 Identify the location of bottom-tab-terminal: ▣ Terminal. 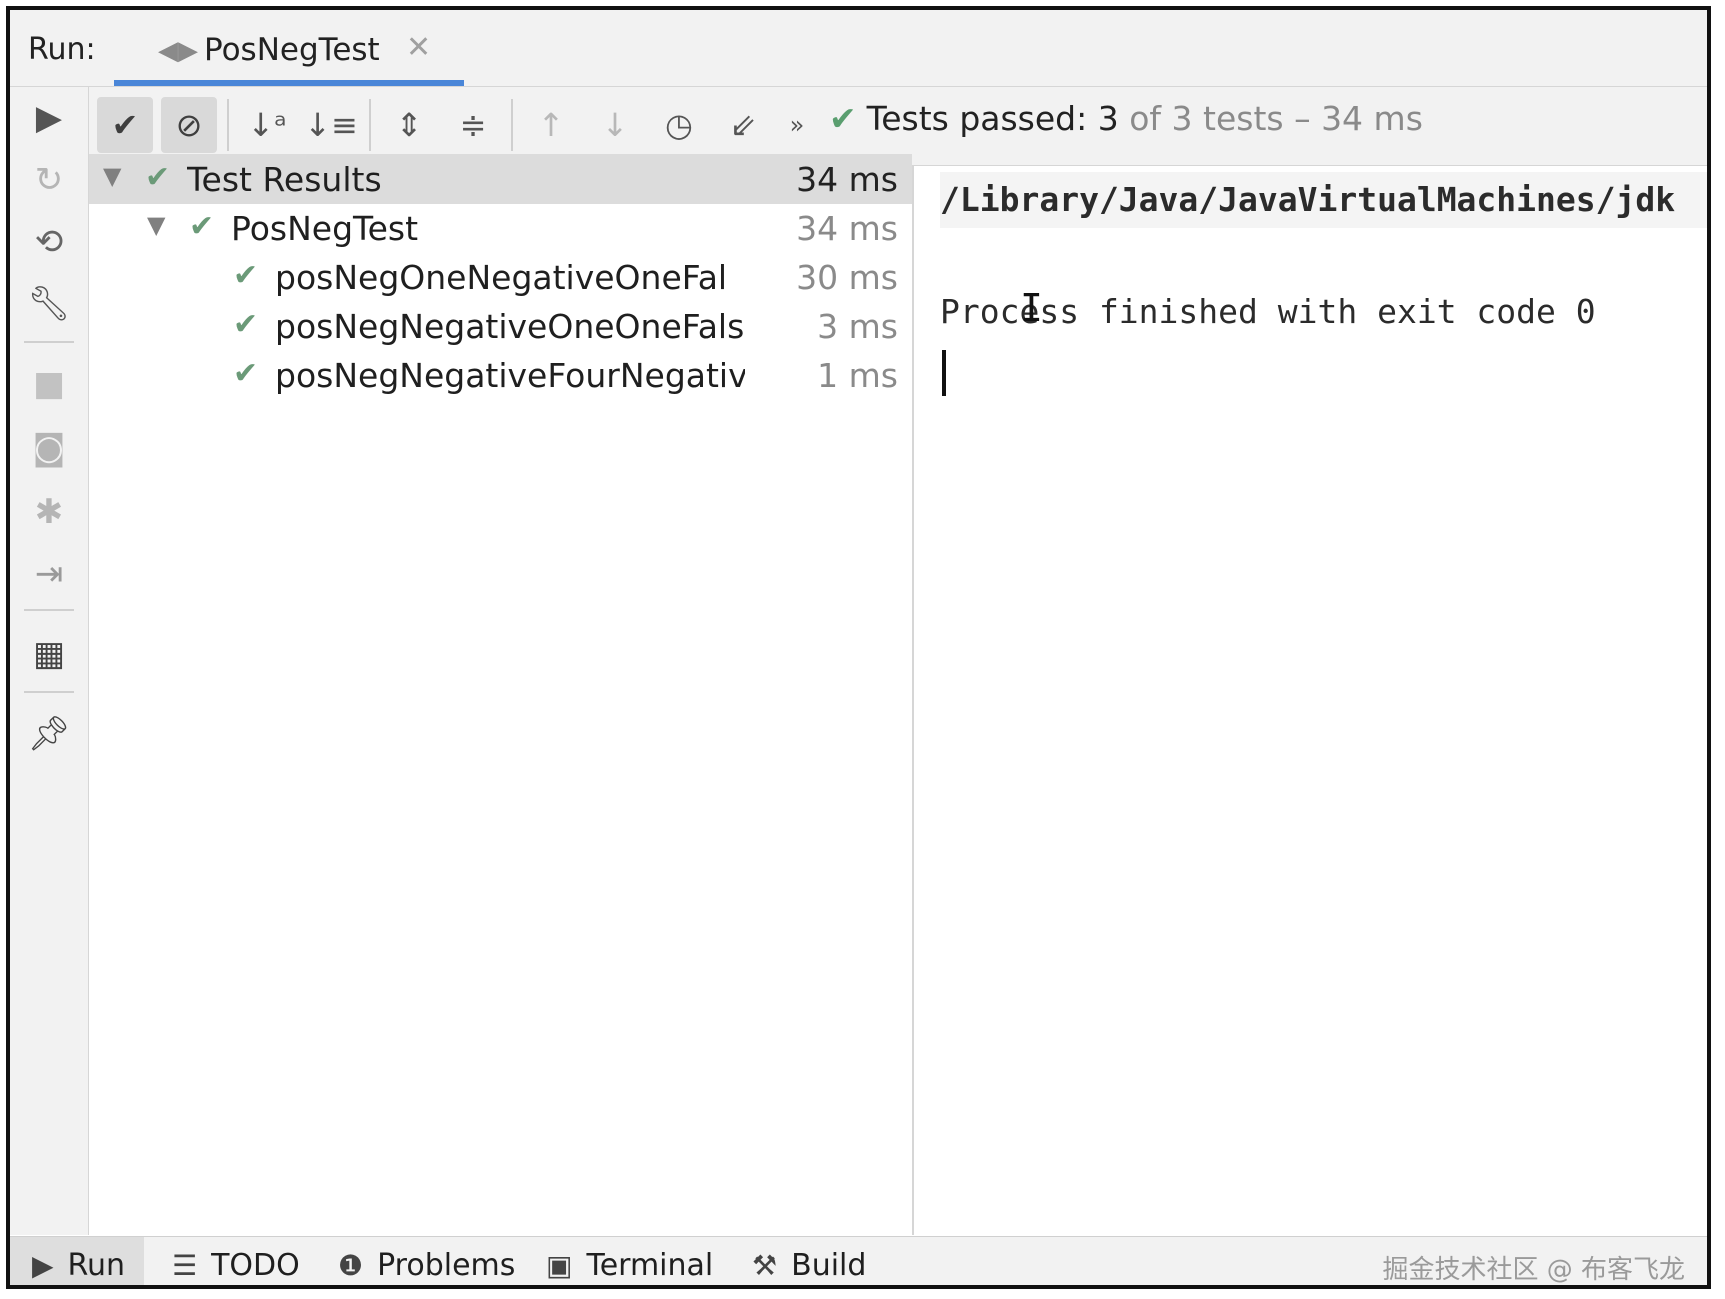
(630, 1261).